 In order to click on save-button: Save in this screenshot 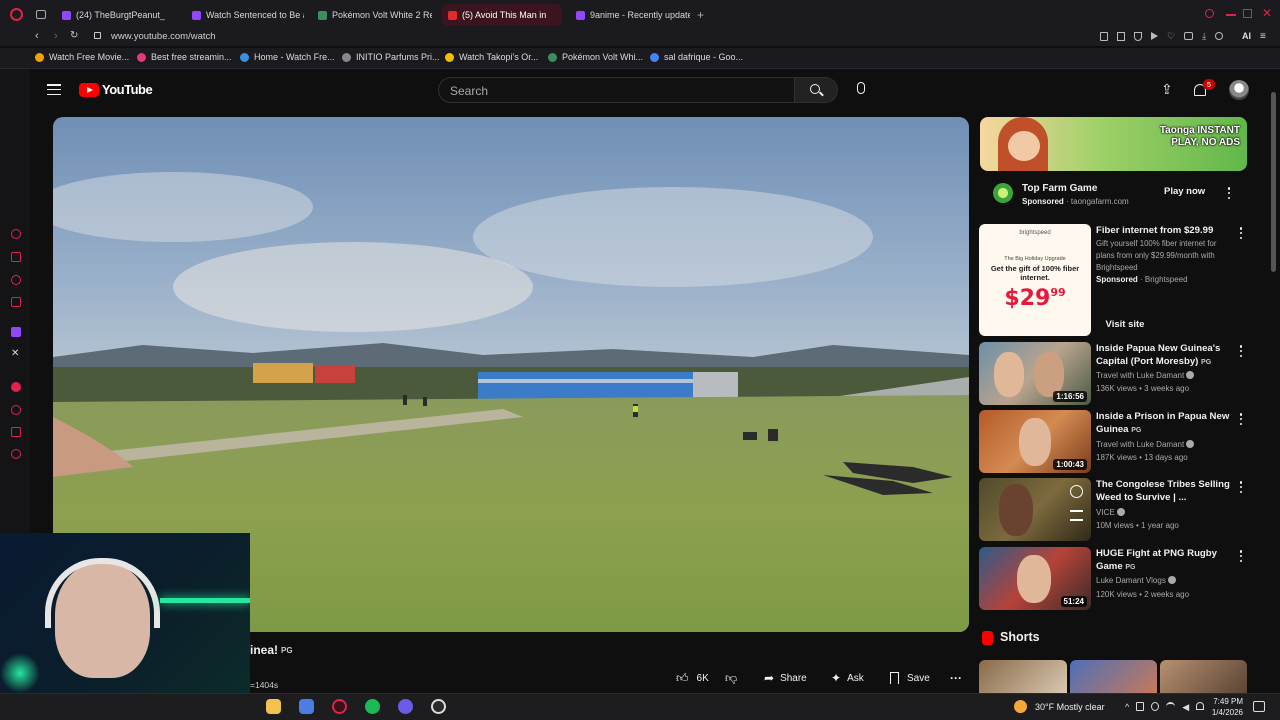, I will do `click(910, 678)`.